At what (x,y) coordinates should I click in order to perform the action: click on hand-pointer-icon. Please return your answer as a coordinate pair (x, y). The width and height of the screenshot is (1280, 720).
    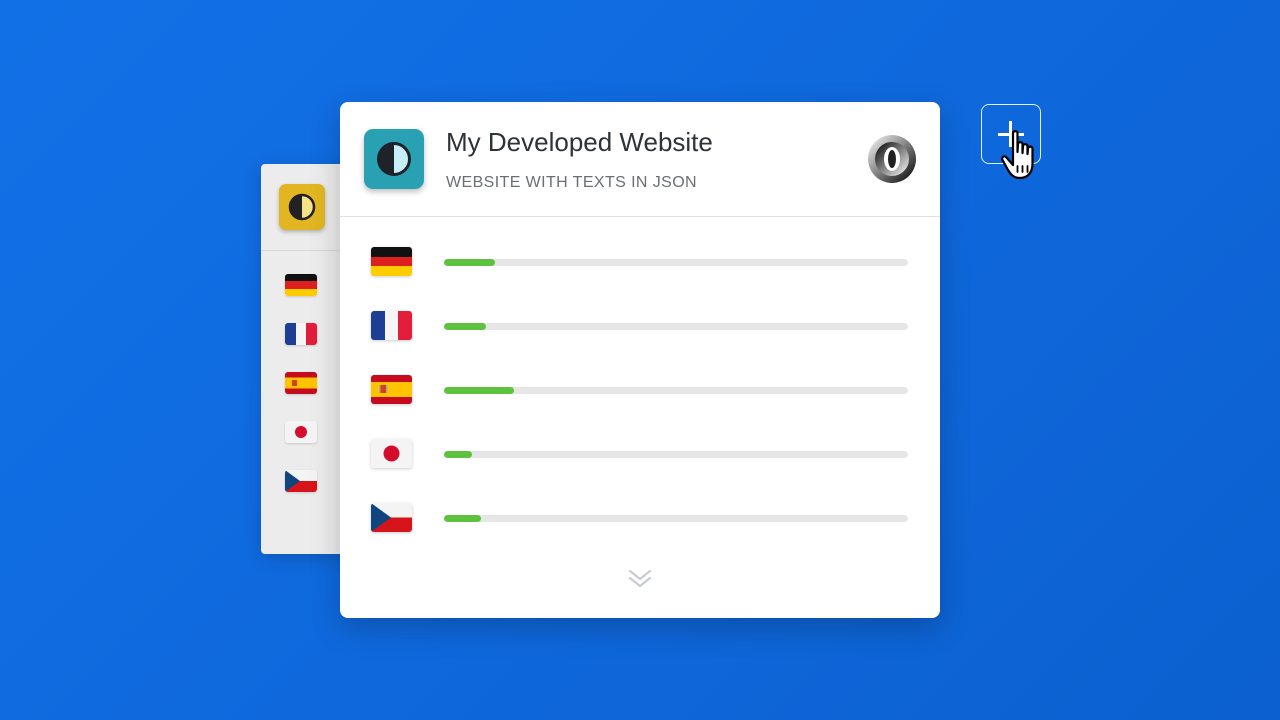
    Looking at the image, I should click on (1017, 155).